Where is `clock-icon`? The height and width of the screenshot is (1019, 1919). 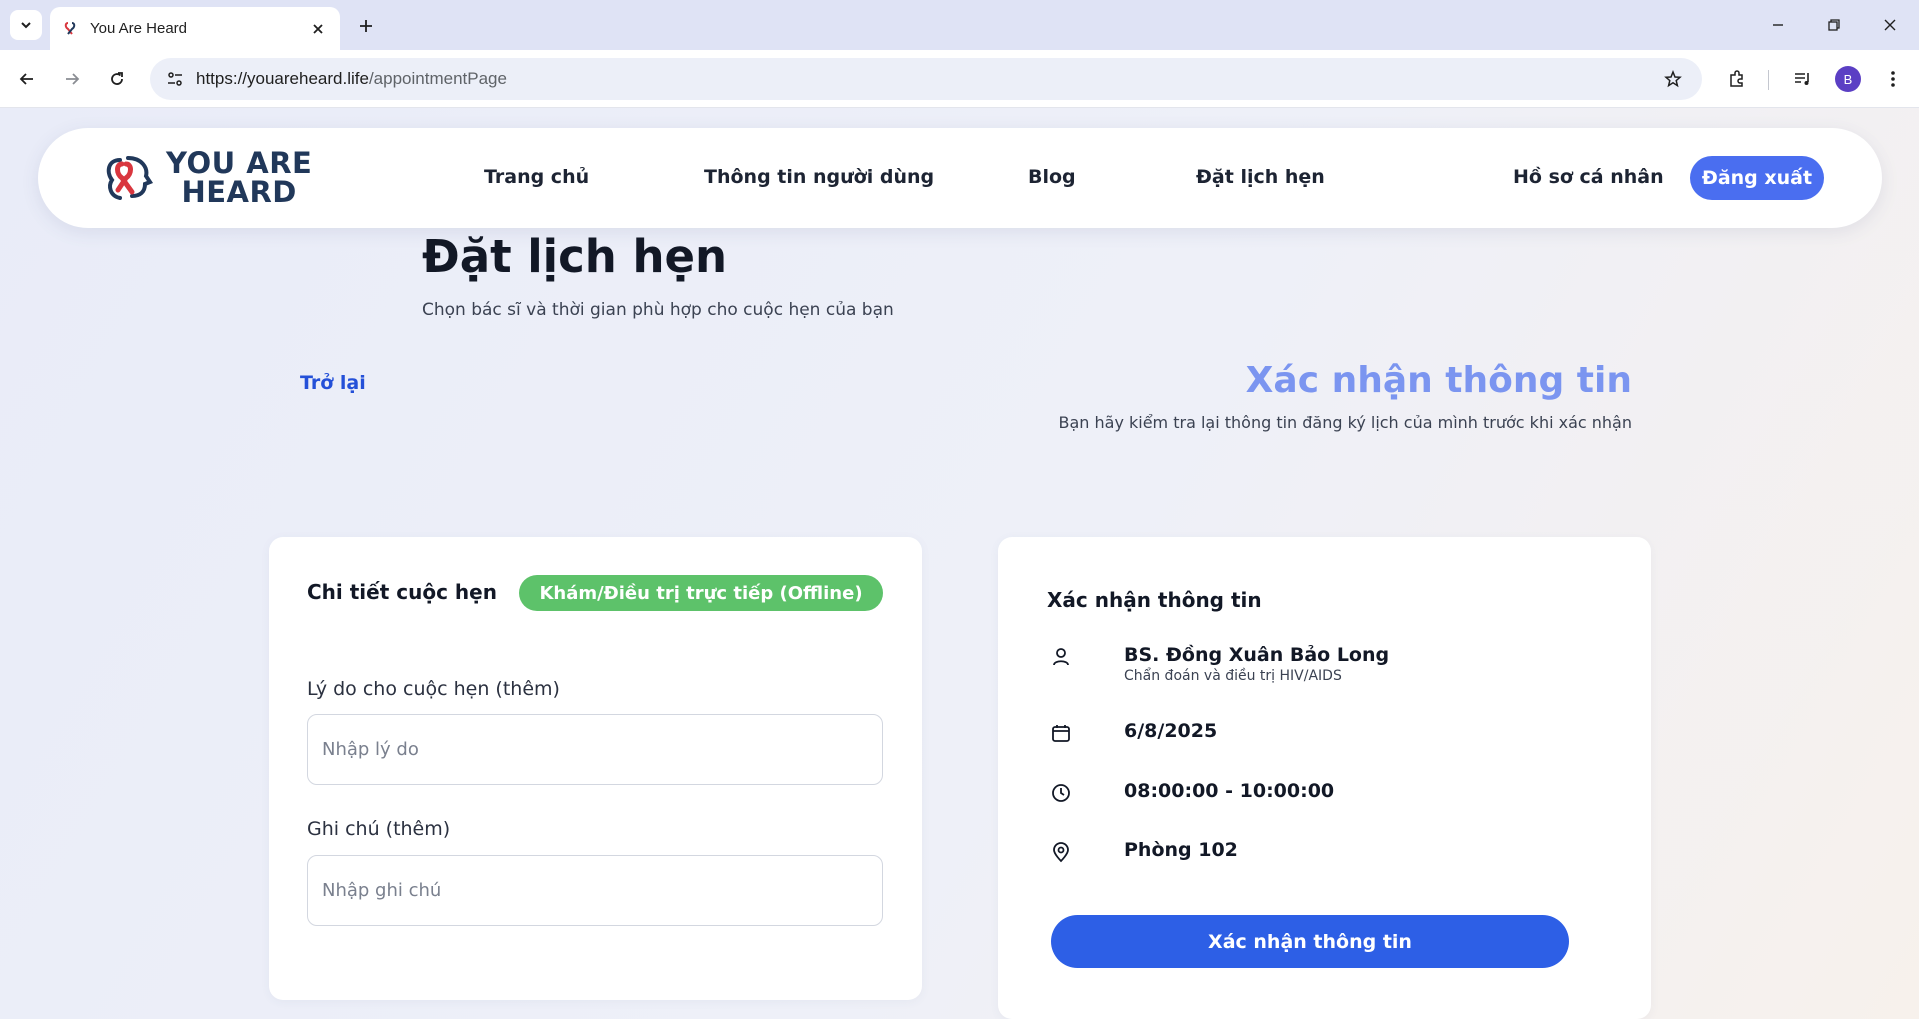 clock-icon is located at coordinates (1061, 793).